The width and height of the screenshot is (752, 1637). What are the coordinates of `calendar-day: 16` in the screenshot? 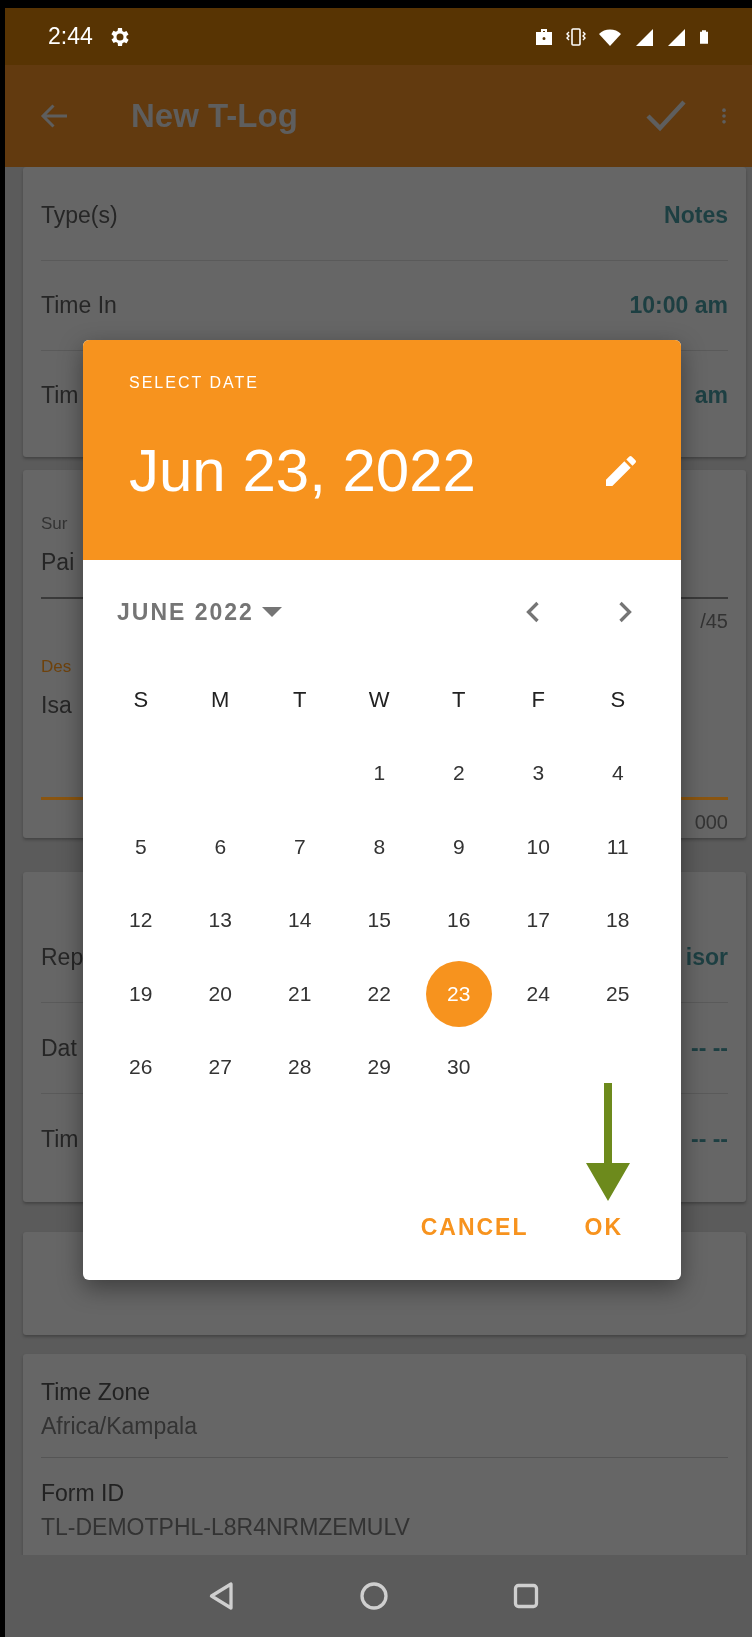 It's located at (458, 920).